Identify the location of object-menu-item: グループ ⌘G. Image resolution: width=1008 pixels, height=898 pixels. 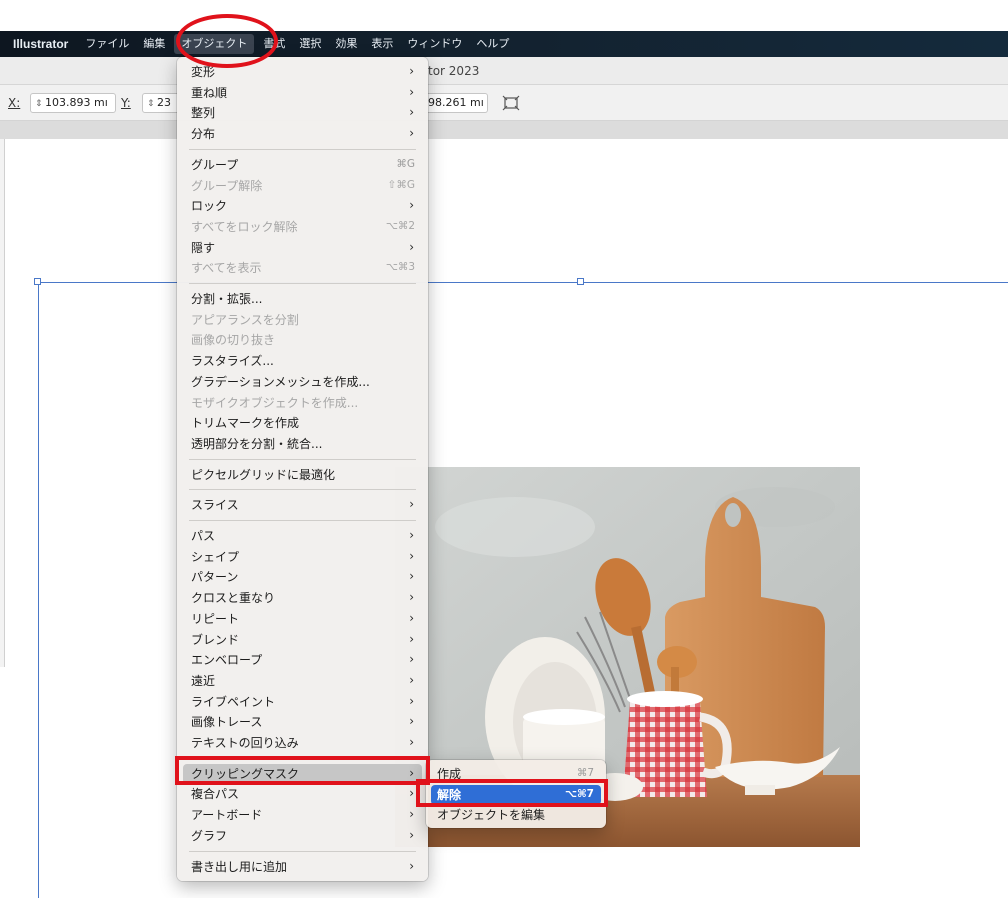
(302, 165).